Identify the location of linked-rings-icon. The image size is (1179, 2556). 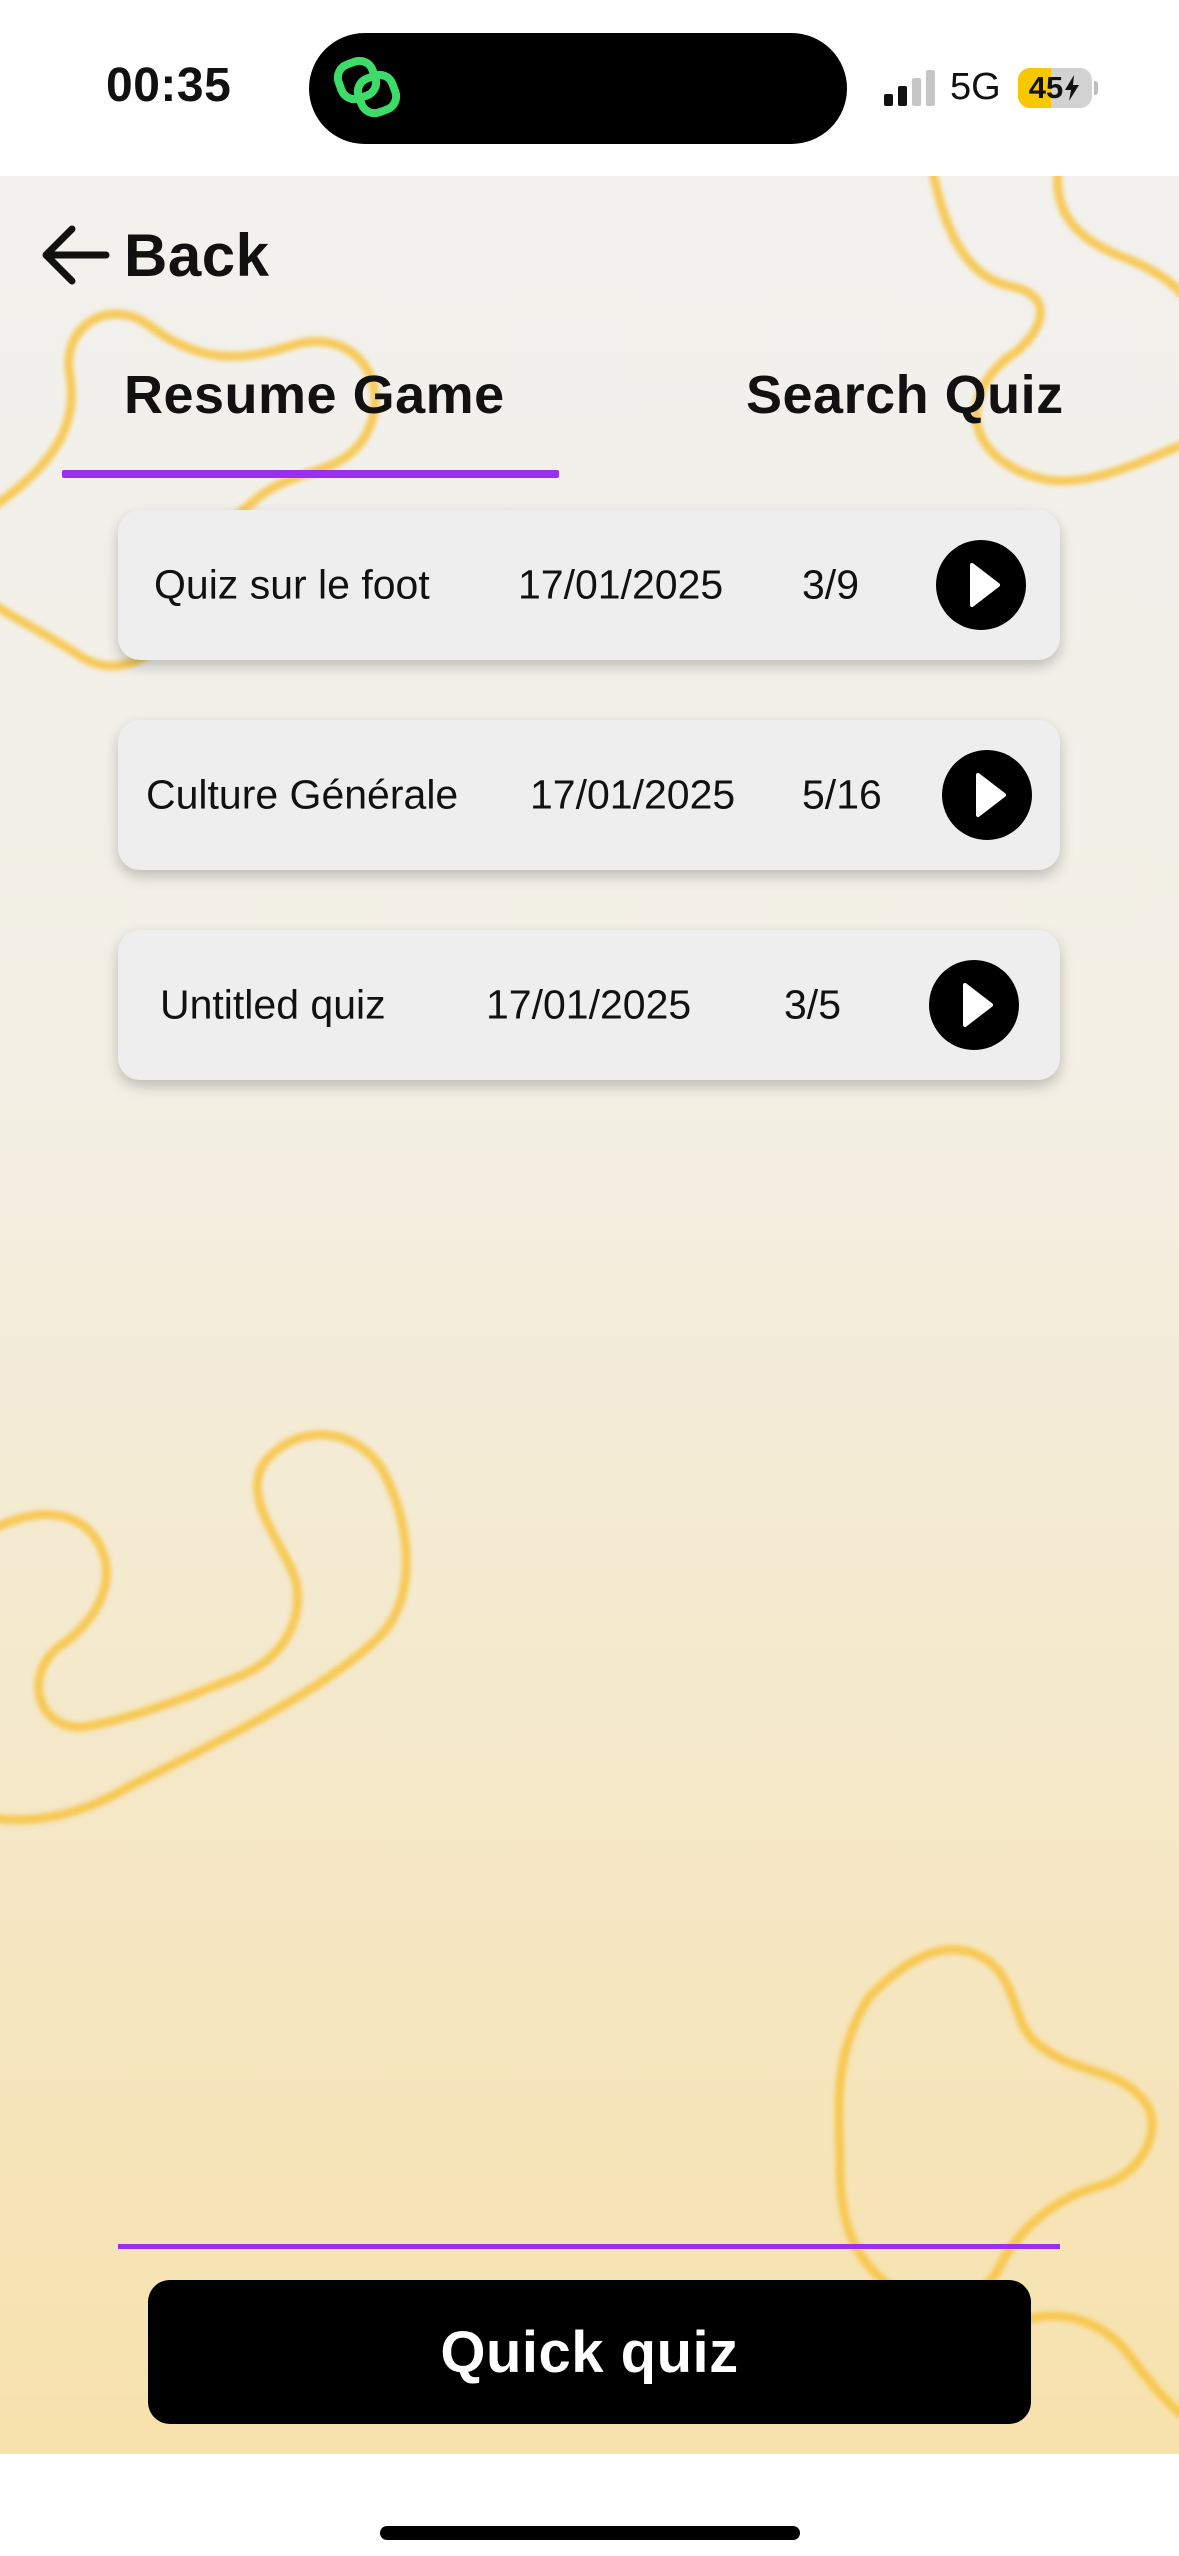
(368, 88).